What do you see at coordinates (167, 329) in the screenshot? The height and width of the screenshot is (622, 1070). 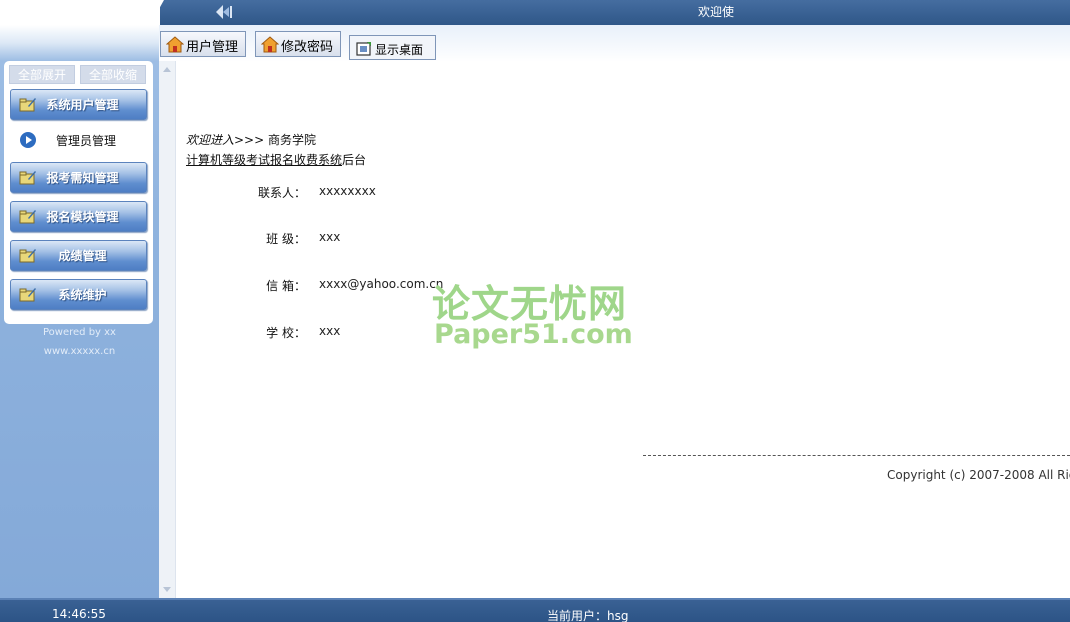 I see `content-scrollbar` at bounding box center [167, 329].